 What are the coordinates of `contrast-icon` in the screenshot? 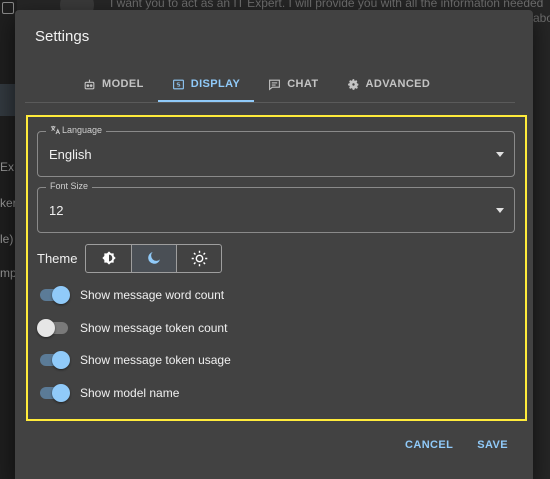 It's located at (109, 258).